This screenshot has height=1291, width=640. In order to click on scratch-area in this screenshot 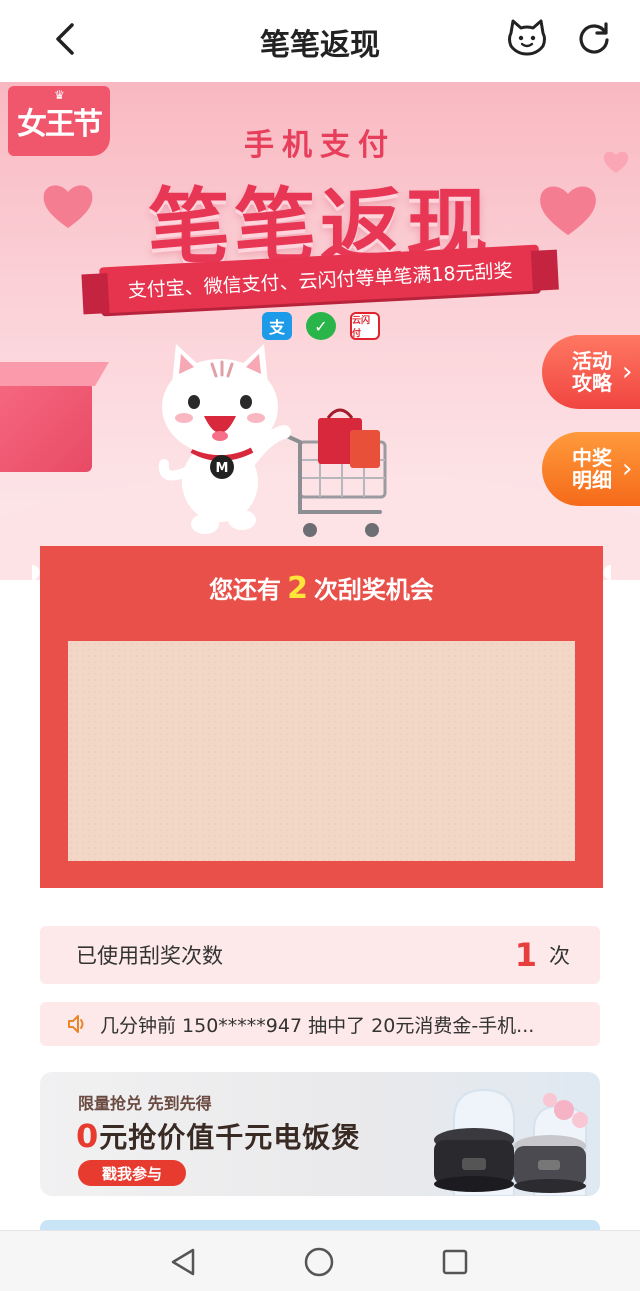, I will do `click(321, 751)`.